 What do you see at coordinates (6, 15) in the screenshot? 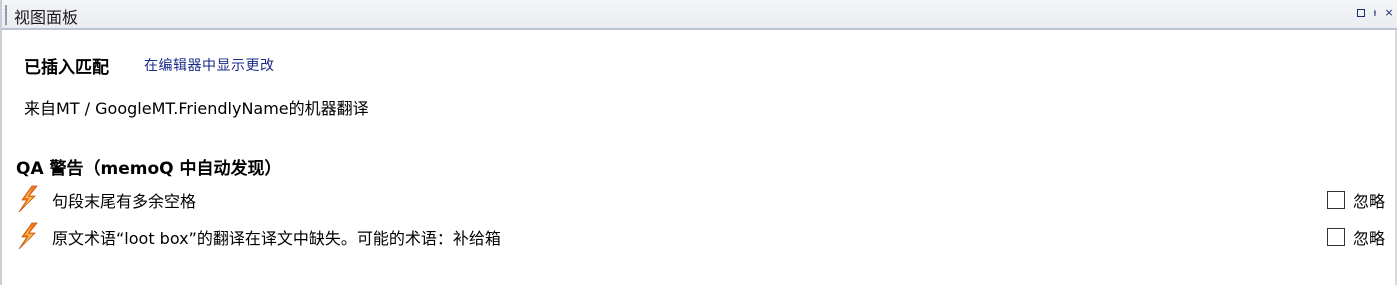
I see `drag-grip` at bounding box center [6, 15].